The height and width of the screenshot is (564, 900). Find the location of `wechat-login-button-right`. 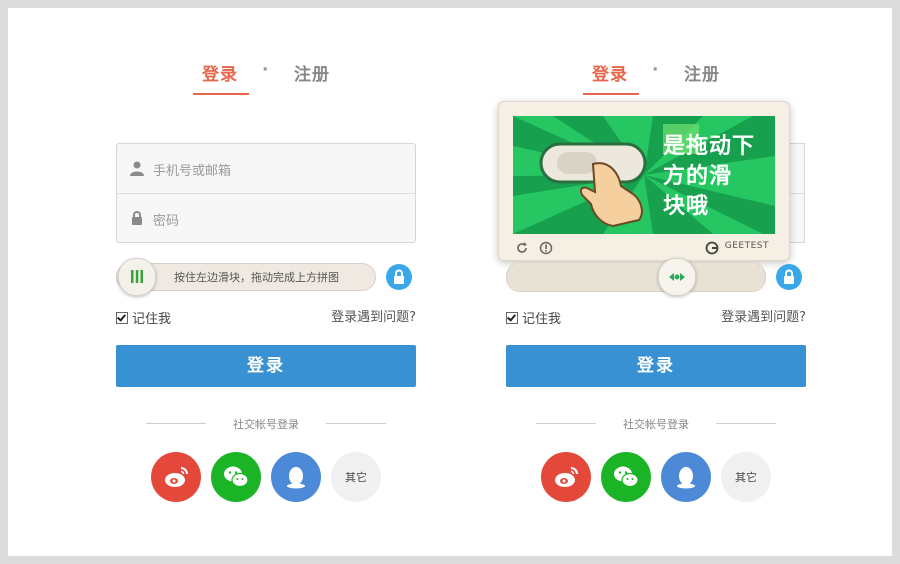

wechat-login-button-right is located at coordinates (626, 477).